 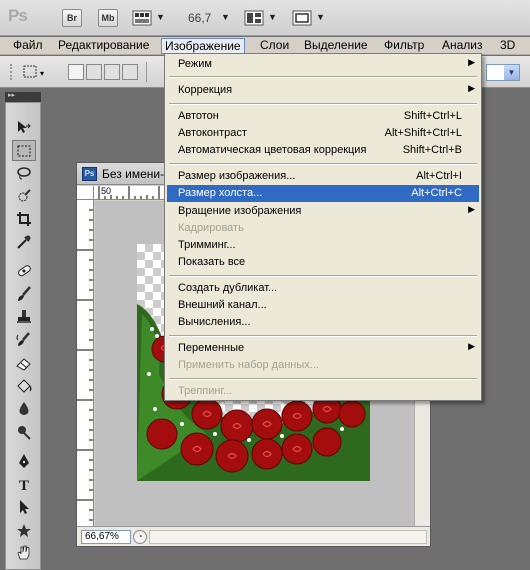 What do you see at coordinates (212, 262) in the screenshot?
I see `menu-item-label: Показать все` at bounding box center [212, 262].